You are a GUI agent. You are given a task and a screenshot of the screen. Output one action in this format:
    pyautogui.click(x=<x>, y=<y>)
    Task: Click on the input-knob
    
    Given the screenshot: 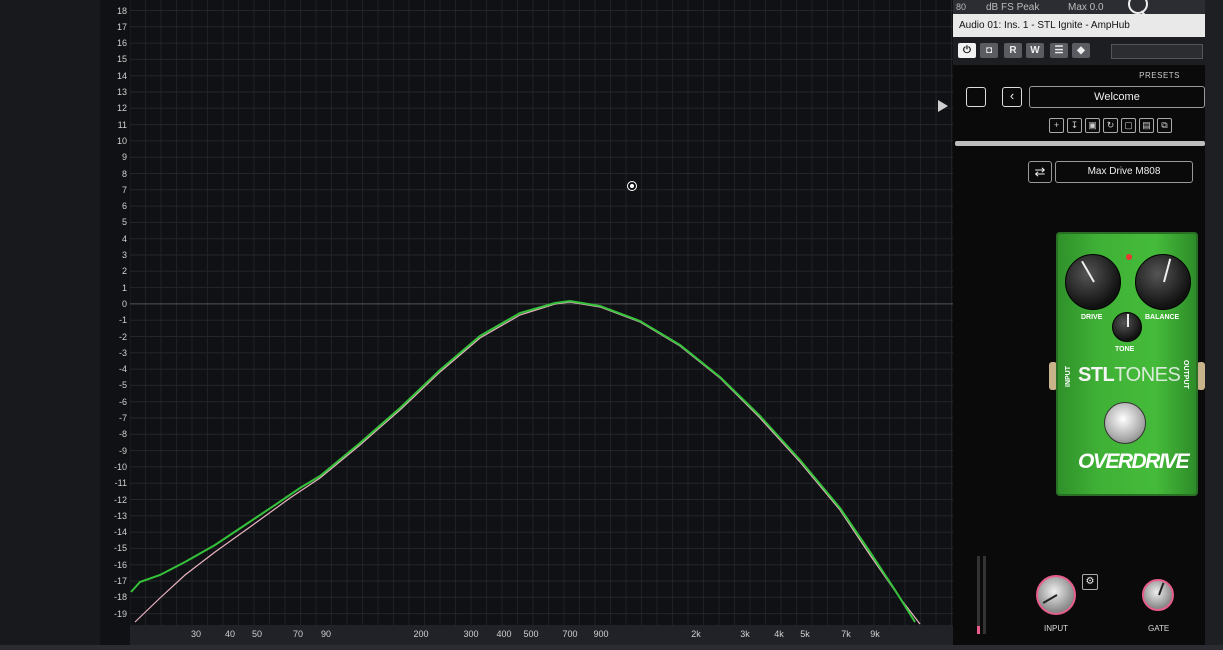 What is the action you would take?
    pyautogui.click(x=1056, y=595)
    